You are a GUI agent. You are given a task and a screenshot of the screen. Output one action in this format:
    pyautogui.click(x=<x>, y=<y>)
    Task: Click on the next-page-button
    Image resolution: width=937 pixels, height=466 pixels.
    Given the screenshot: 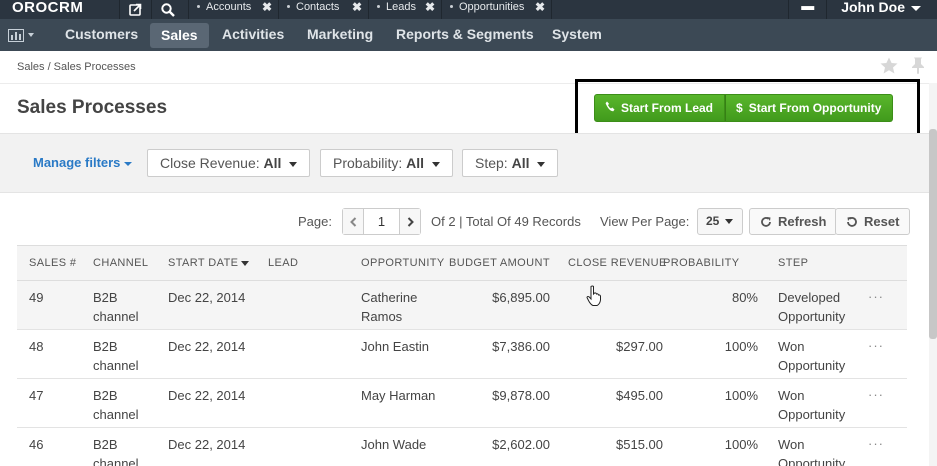 What is the action you would take?
    pyautogui.click(x=409, y=221)
    